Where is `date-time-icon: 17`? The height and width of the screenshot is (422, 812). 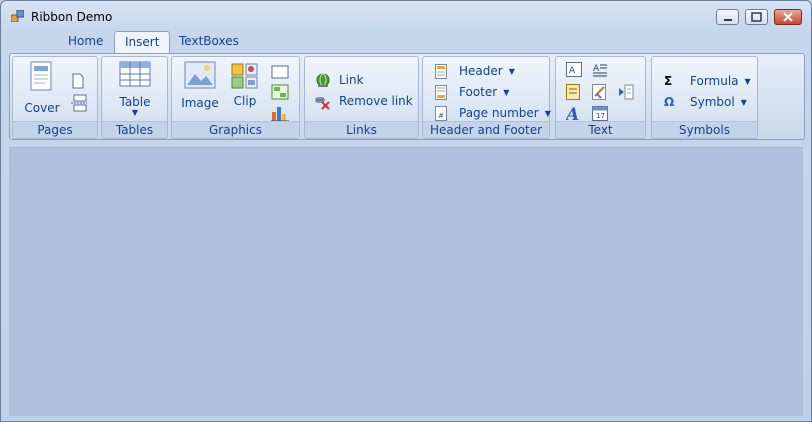
date-time-icon: 17 is located at coordinates (600, 113).